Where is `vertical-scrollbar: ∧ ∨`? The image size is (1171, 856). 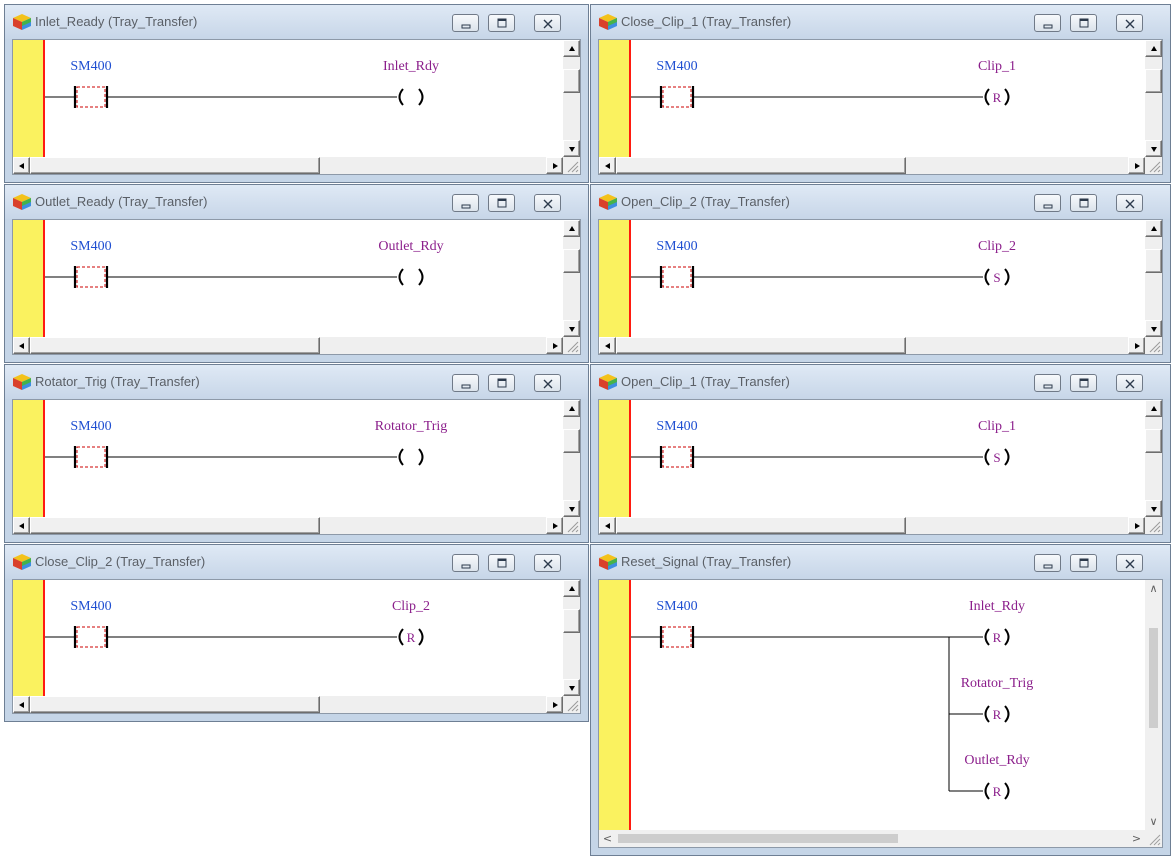 vertical-scrollbar: ∧ ∨ is located at coordinates (1153, 705).